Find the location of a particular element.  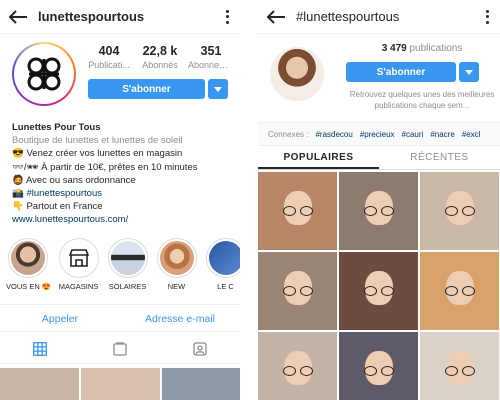

profile-avatar is located at coordinates (44, 74).